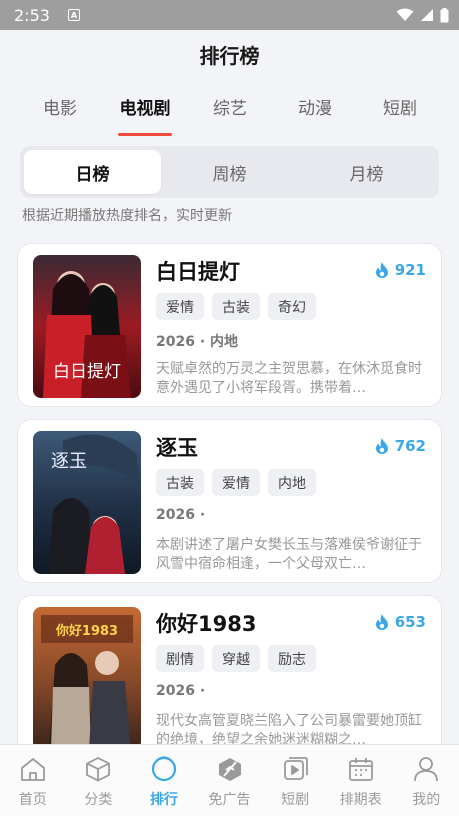 Image resolution: width=459 pixels, height=816 pixels. I want to click on short-drama-icon, so click(296, 768).